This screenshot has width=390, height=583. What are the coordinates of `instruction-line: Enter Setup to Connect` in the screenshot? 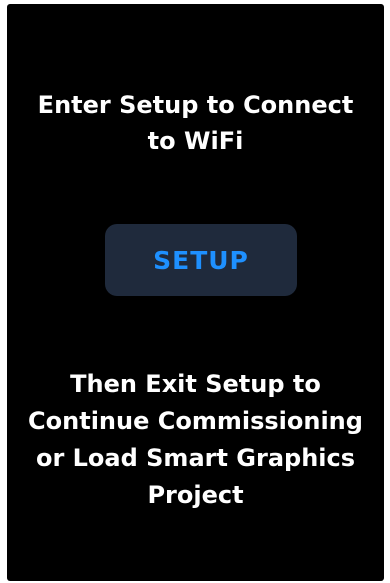 It's located at (195, 105).